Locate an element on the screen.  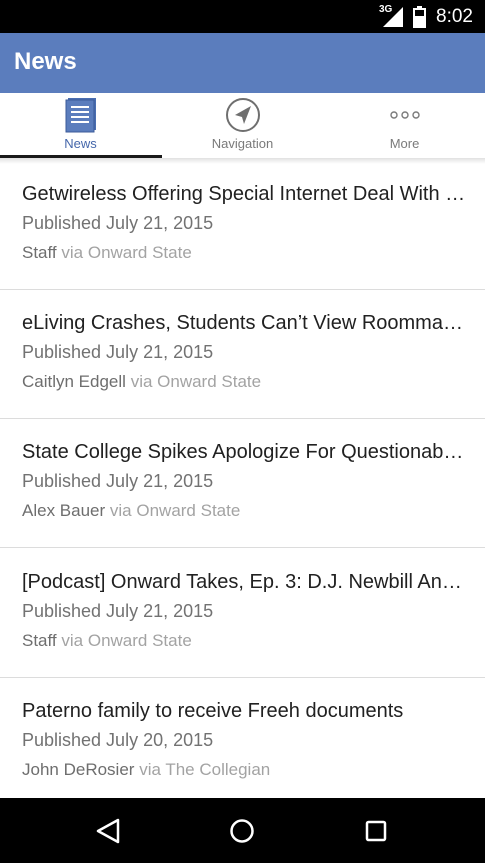
navigation-arrow-icon is located at coordinates (242, 115).